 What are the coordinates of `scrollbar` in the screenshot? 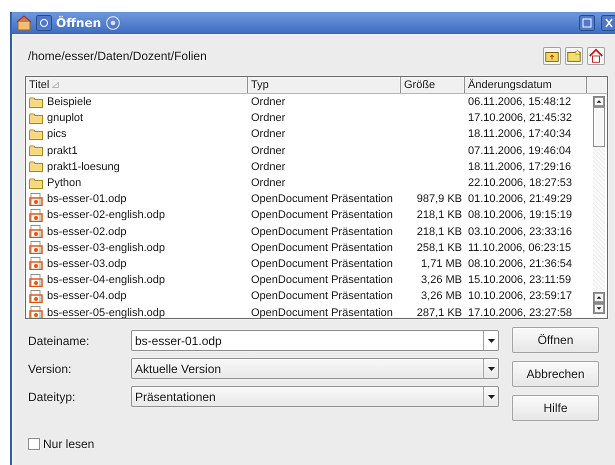 It's located at (599, 205).